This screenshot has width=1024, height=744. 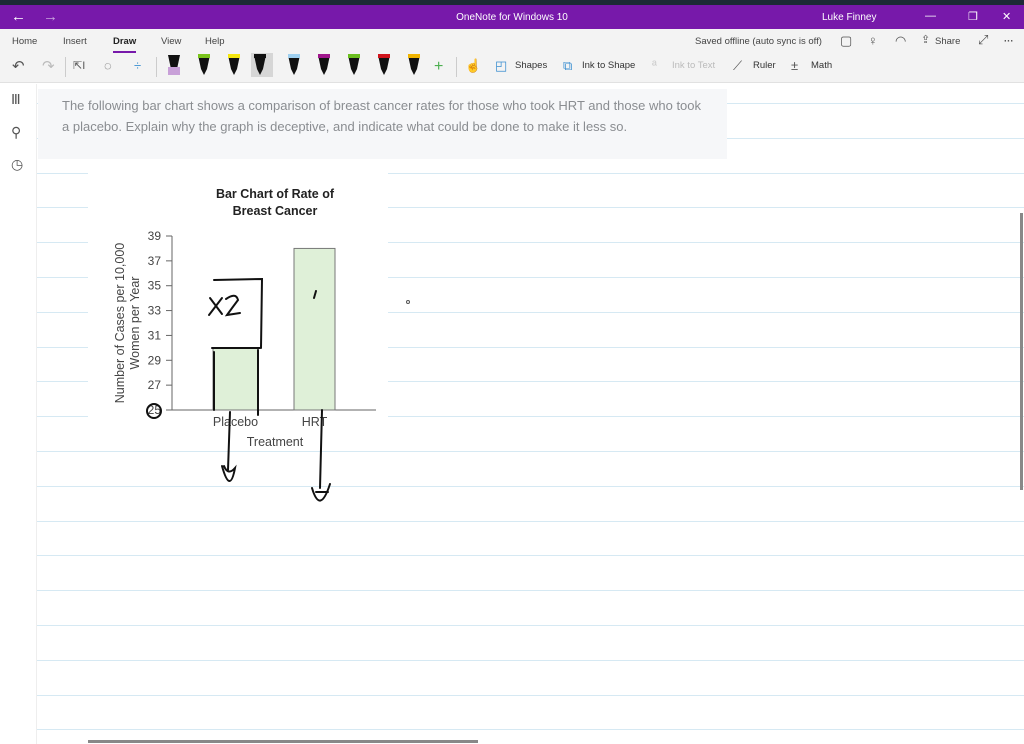 I want to click on y-tick-label: 37, so click(x=155, y=261).